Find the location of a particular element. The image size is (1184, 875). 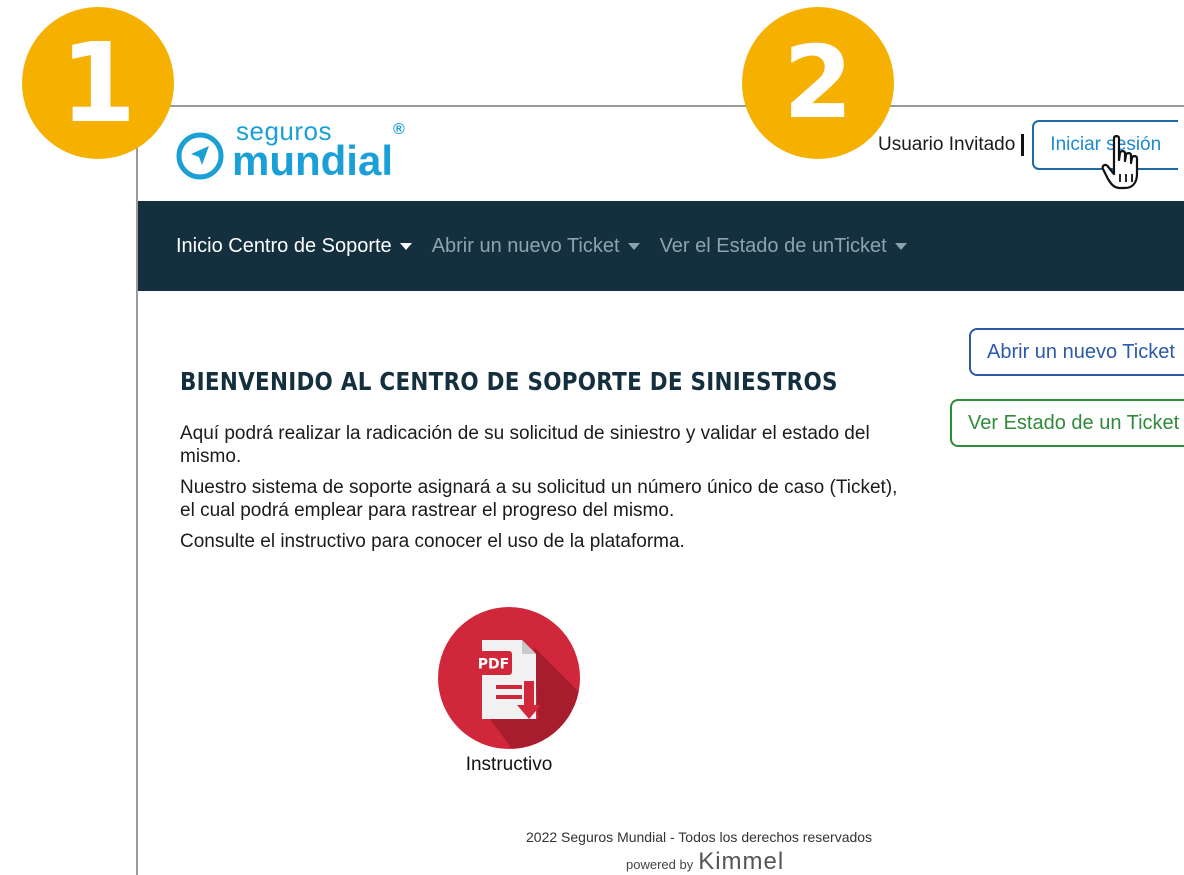

guest-user-label: Usuario Invitado is located at coordinates (947, 144).